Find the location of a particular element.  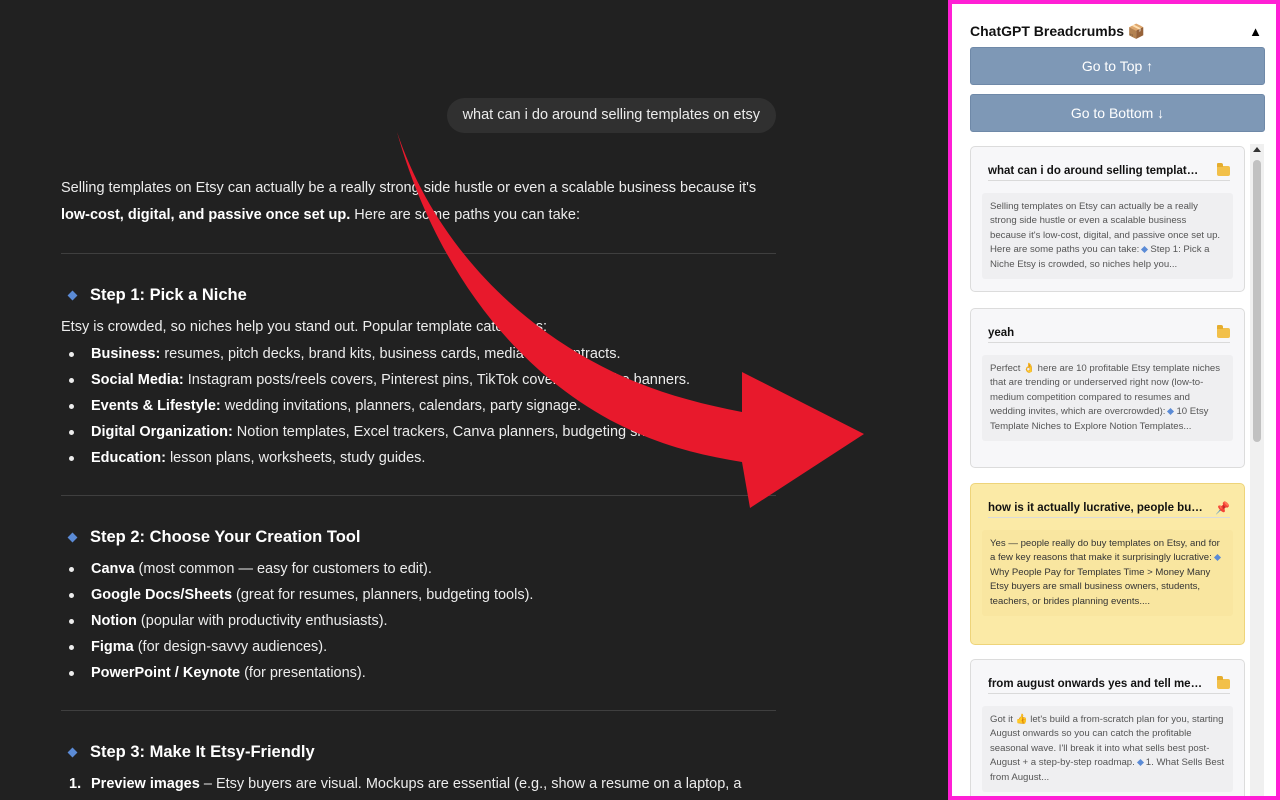

list-item: Figma (for design-savvy audiences). is located at coordinates (418, 647).